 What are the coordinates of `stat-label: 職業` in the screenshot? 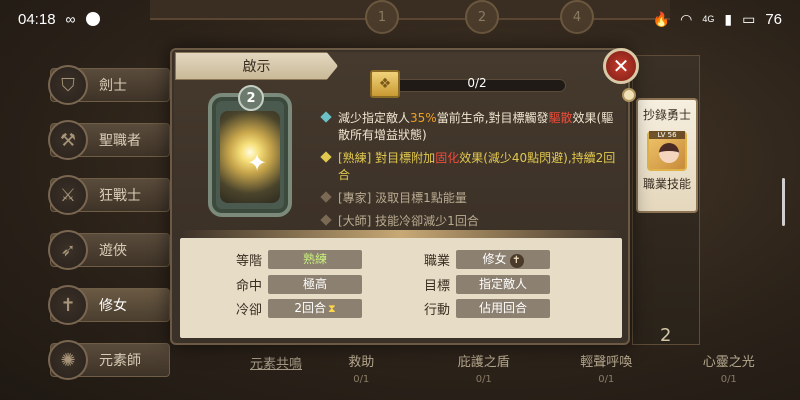 It's located at (436, 261).